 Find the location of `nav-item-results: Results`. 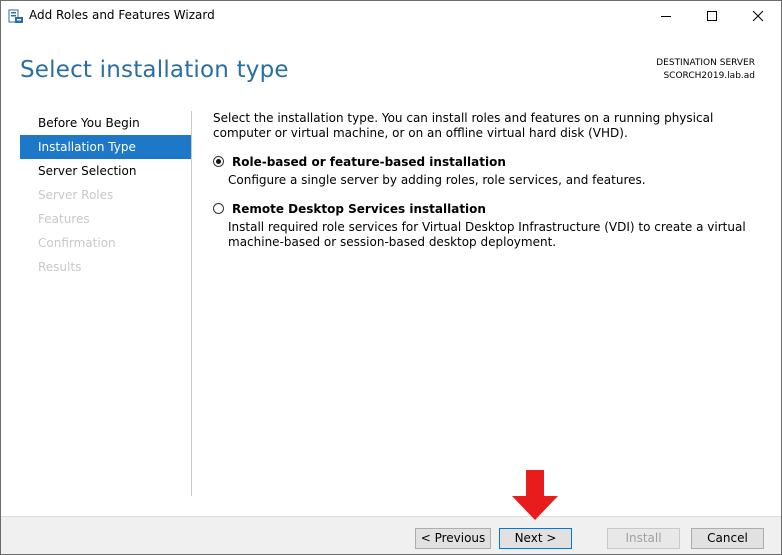

nav-item-results: Results is located at coordinates (60, 267).